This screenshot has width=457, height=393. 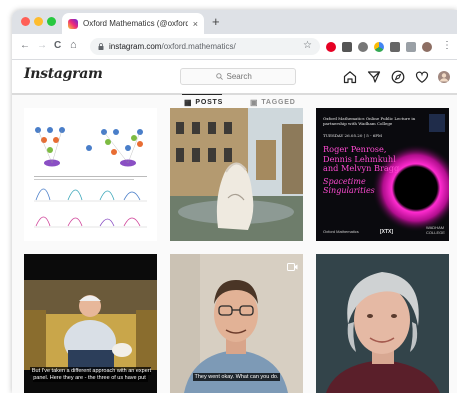 I want to click on profile-avatar, so click(x=444, y=77).